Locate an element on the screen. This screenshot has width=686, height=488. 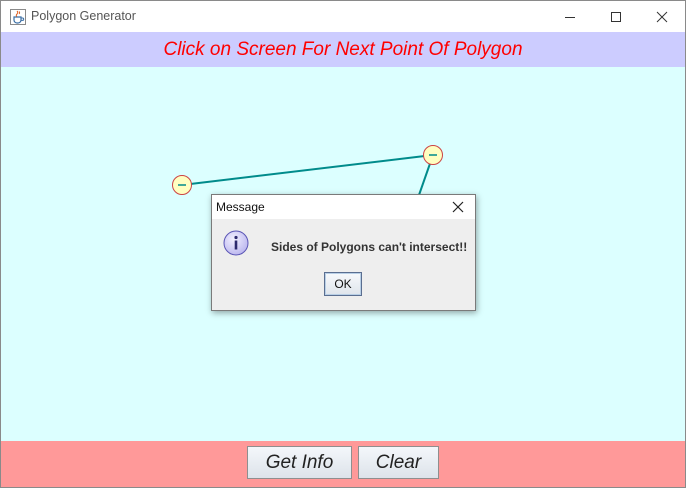
minimize-icon is located at coordinates (570, 17).